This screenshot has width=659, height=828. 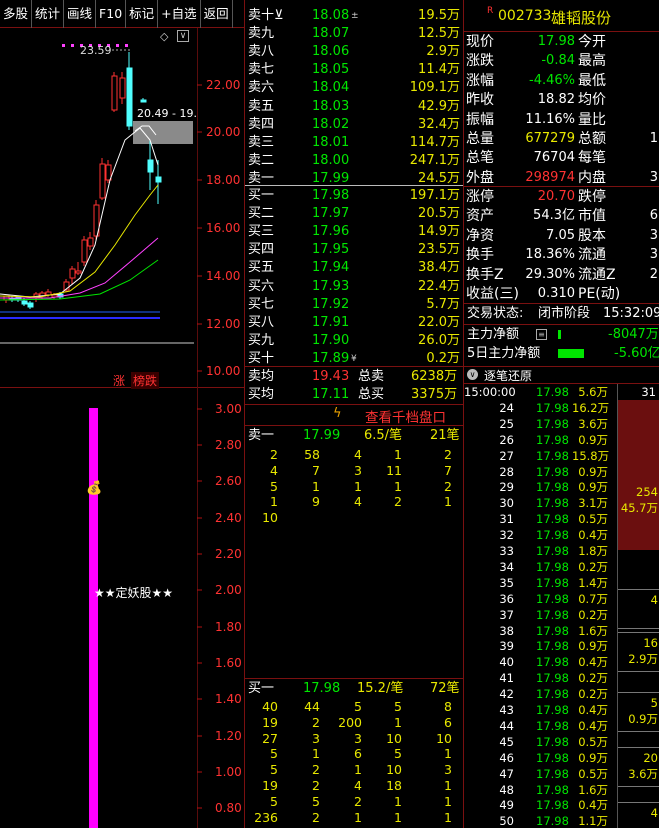 What do you see at coordinates (183, 36) in the screenshot?
I see `dropdown-icon: ∨` at bounding box center [183, 36].